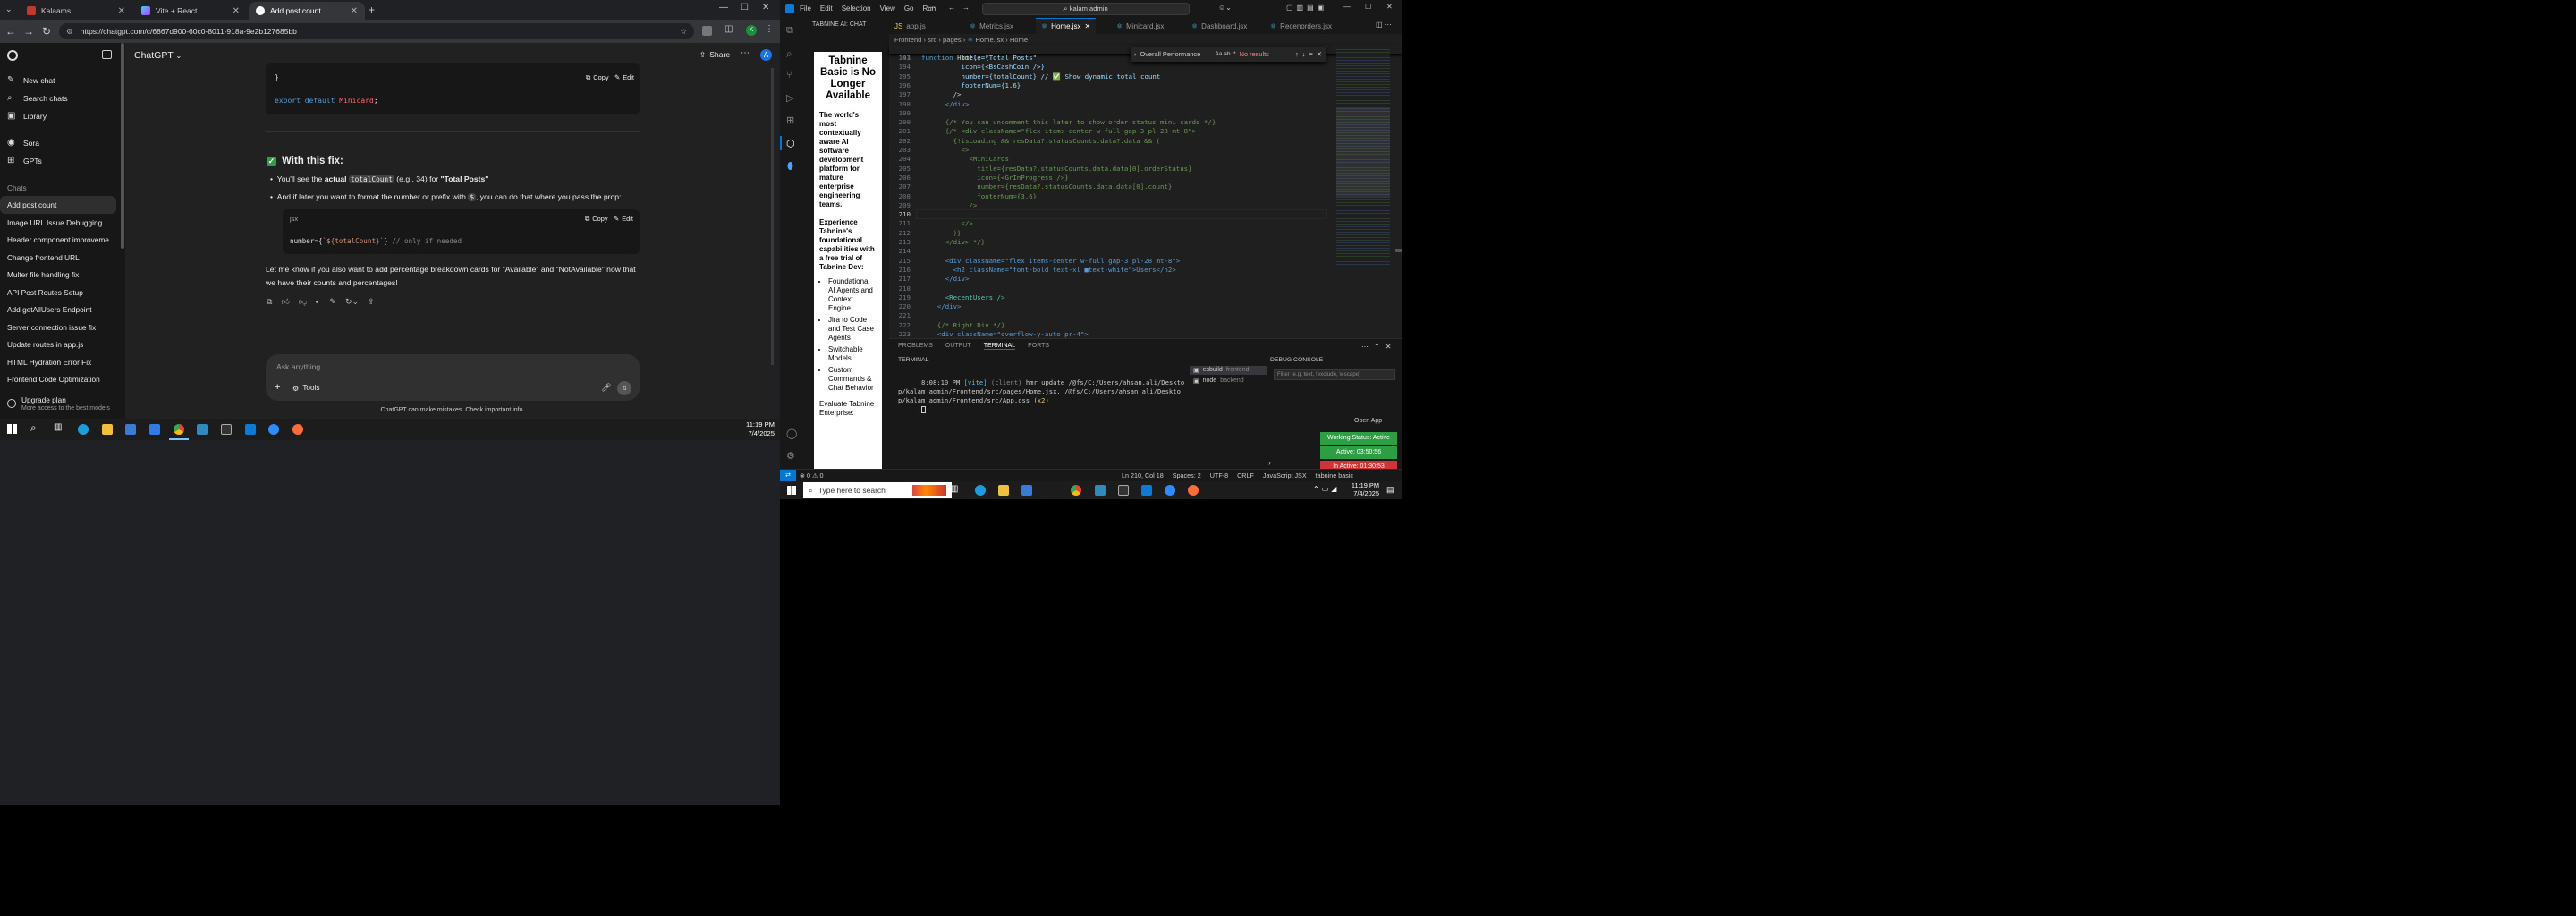 This screenshot has height=916, width=2576. What do you see at coordinates (1347, 7) in the screenshot?
I see `minimize-icon: —` at bounding box center [1347, 7].